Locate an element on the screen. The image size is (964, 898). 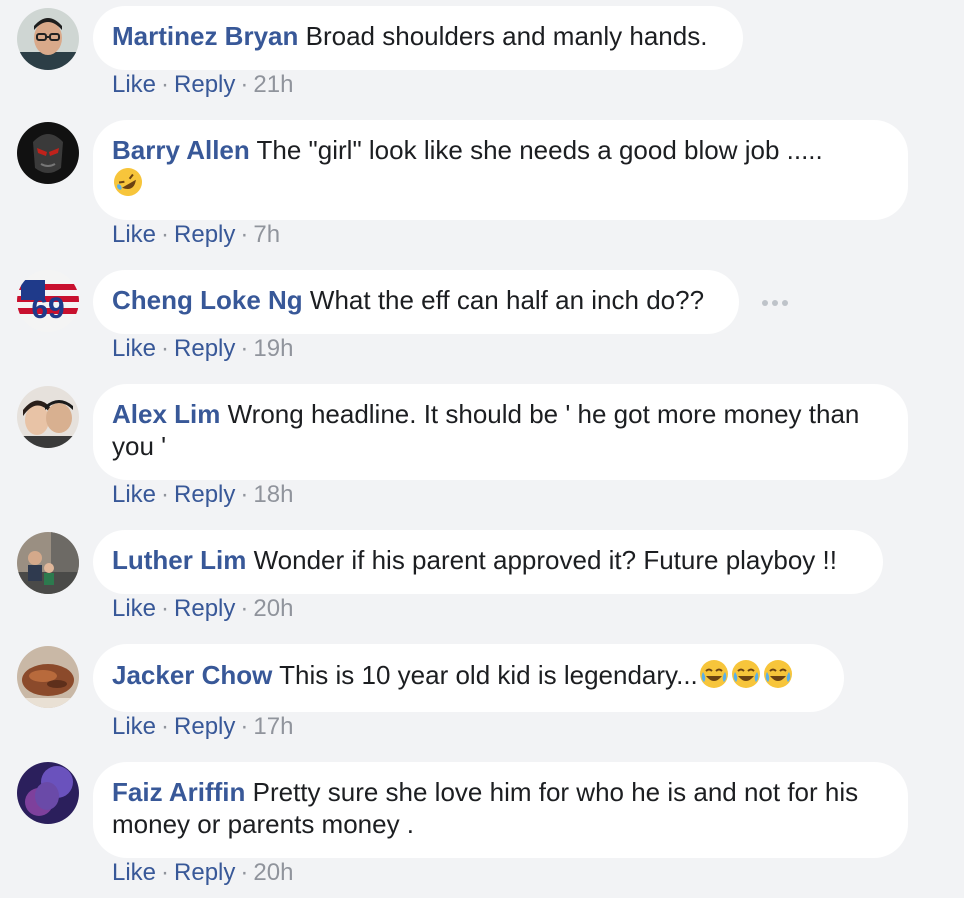
comment-text: What the eff can half an inch do?? is located at coordinates (507, 300).